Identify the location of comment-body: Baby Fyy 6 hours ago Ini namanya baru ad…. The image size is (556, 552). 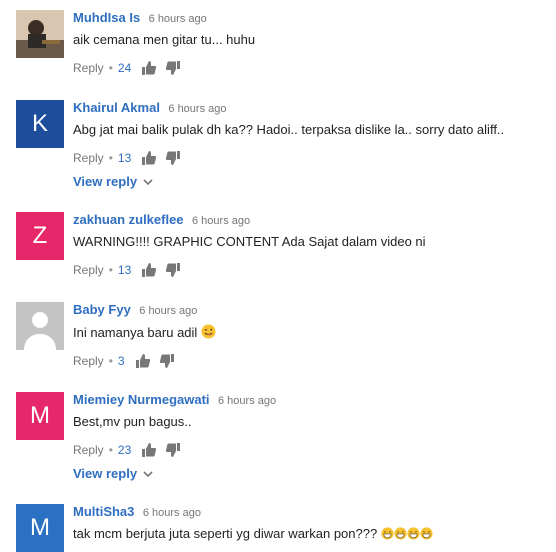
(314, 335).